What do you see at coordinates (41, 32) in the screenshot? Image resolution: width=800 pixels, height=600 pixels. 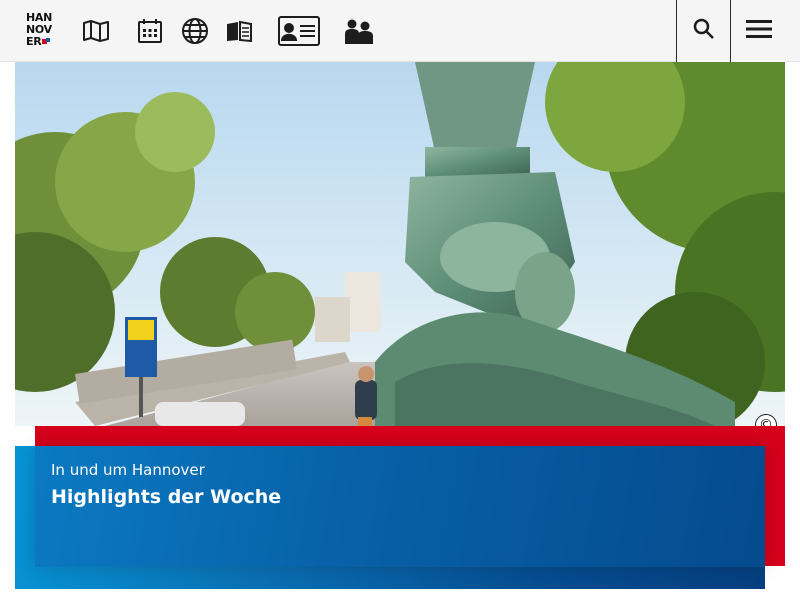 I see `hannover-logo: HAN NOV ER` at bounding box center [41, 32].